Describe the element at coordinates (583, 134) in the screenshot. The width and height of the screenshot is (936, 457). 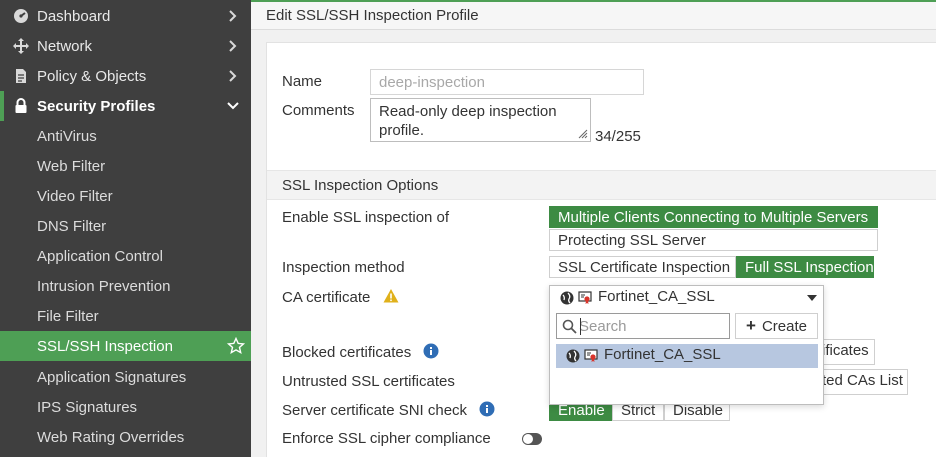
I see `resize-handle-icon` at that location.